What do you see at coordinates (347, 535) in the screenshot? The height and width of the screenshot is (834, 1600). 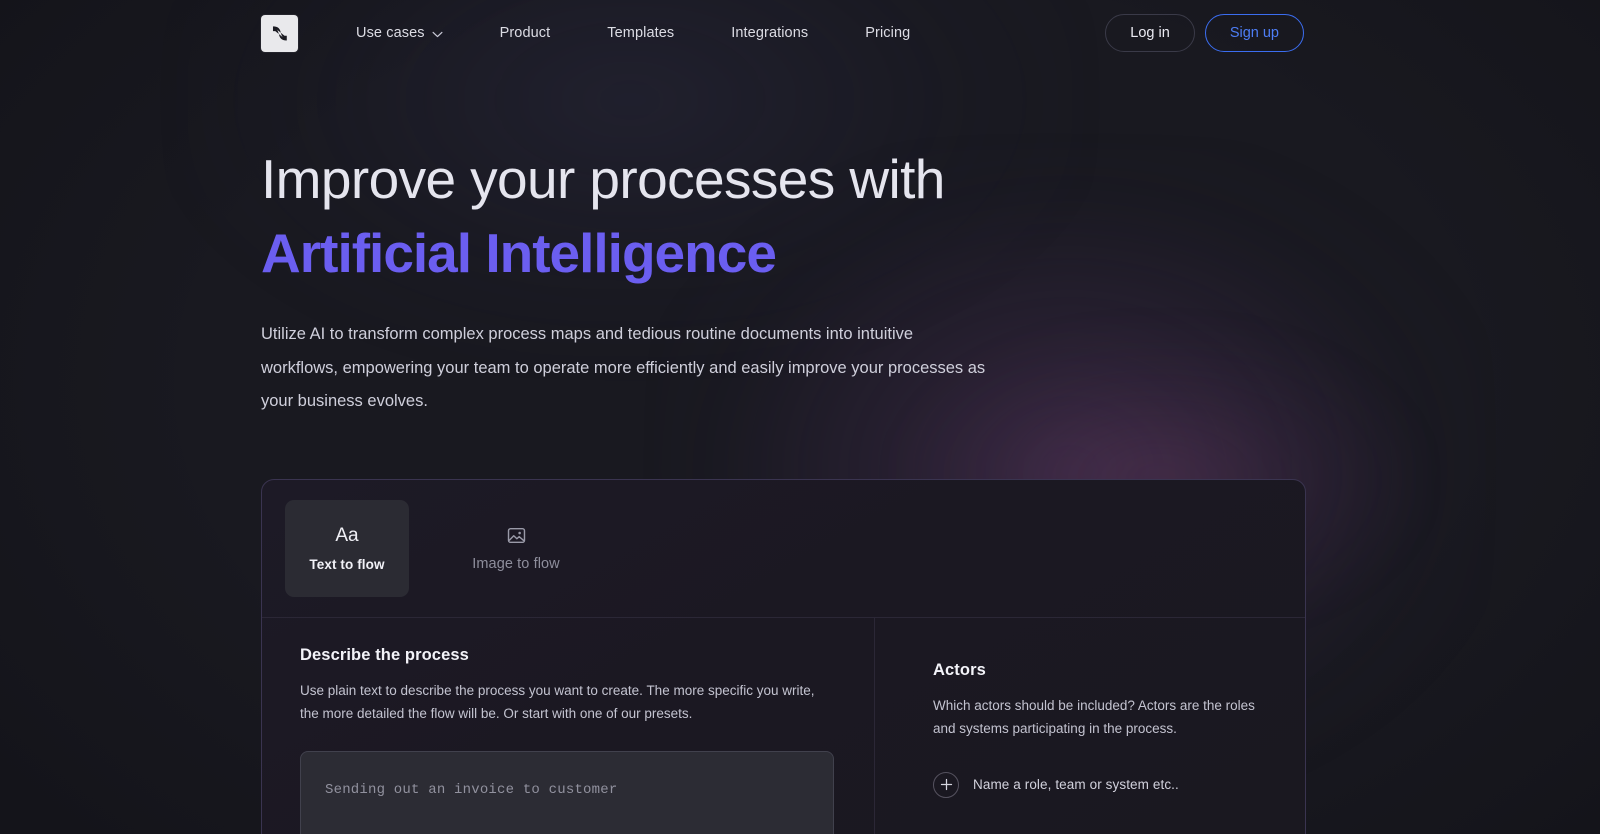 I see `text-glyph-icon: Aa` at bounding box center [347, 535].